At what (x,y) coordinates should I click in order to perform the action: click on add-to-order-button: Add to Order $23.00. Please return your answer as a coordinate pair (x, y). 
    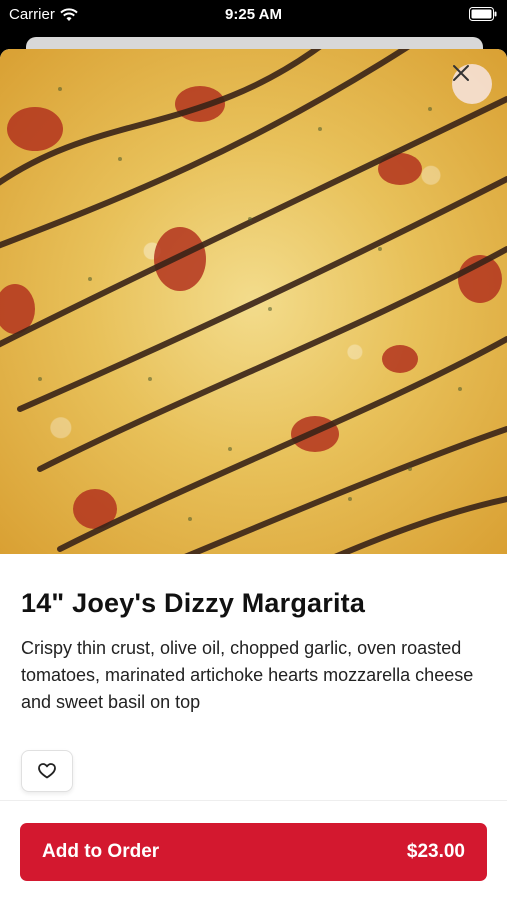
    Looking at the image, I should click on (253, 852).